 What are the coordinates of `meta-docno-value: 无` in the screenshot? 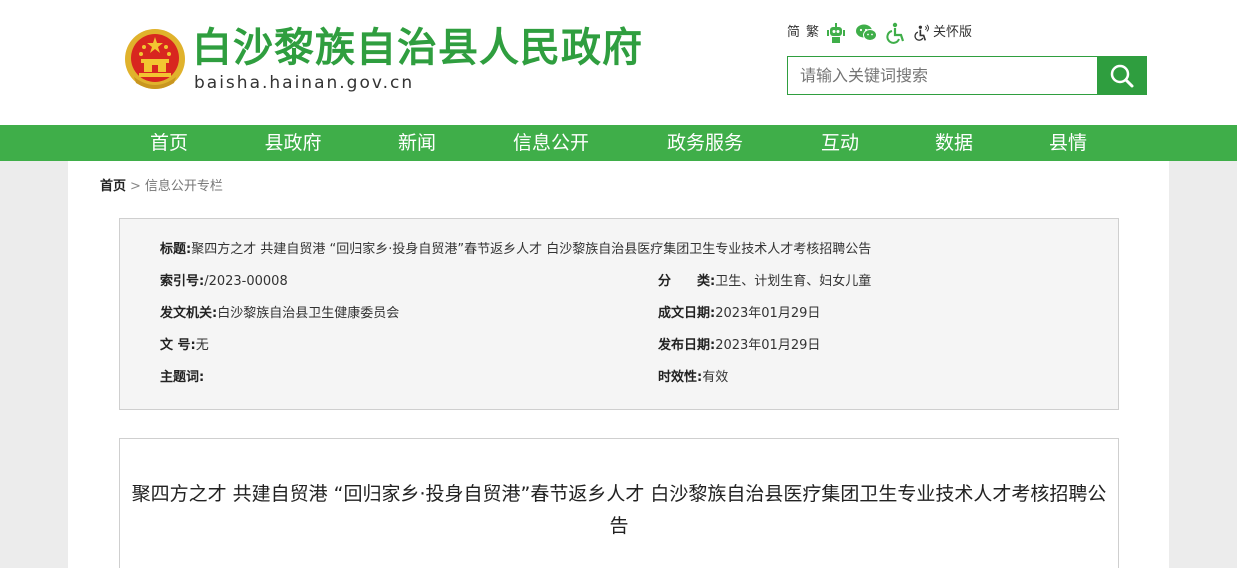 It's located at (202, 345).